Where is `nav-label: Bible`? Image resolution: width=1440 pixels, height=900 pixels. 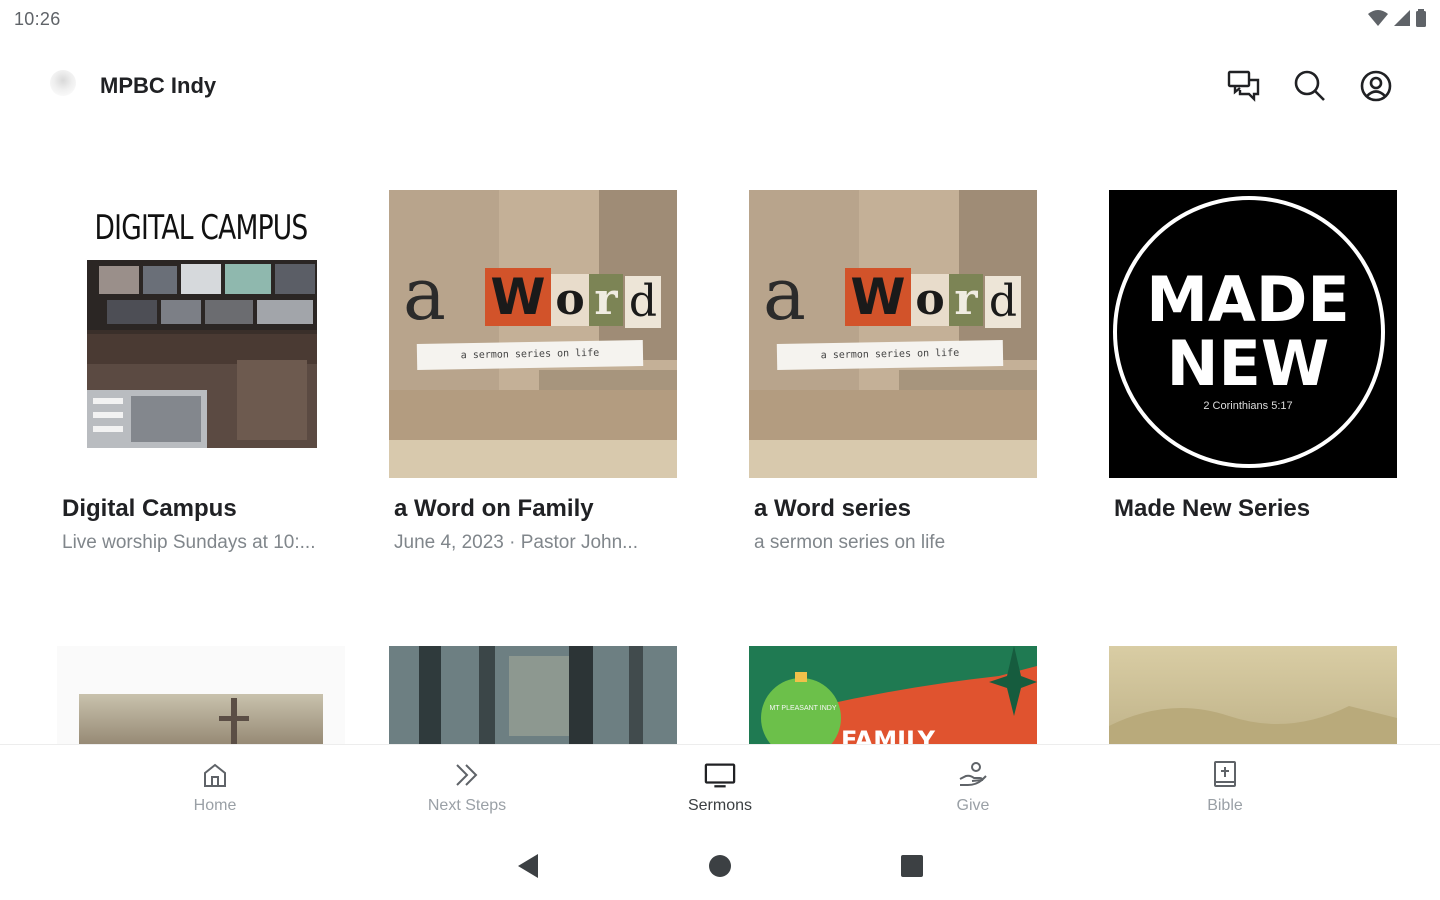
nav-label: Bible is located at coordinates (1225, 805).